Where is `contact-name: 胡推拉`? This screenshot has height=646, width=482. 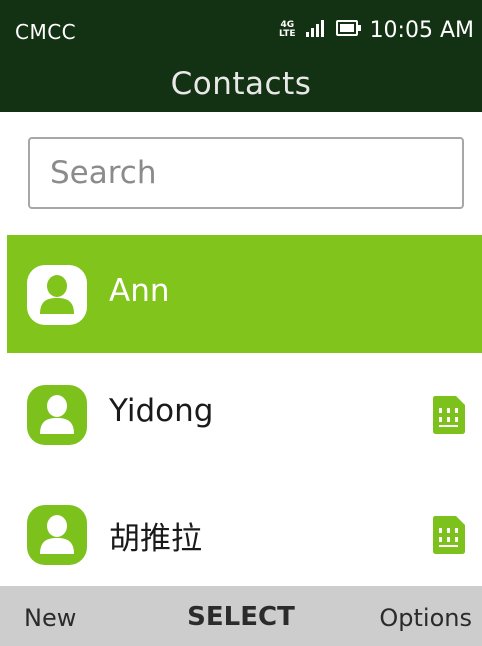
contact-name: 胡推拉 is located at coordinates (155, 539).